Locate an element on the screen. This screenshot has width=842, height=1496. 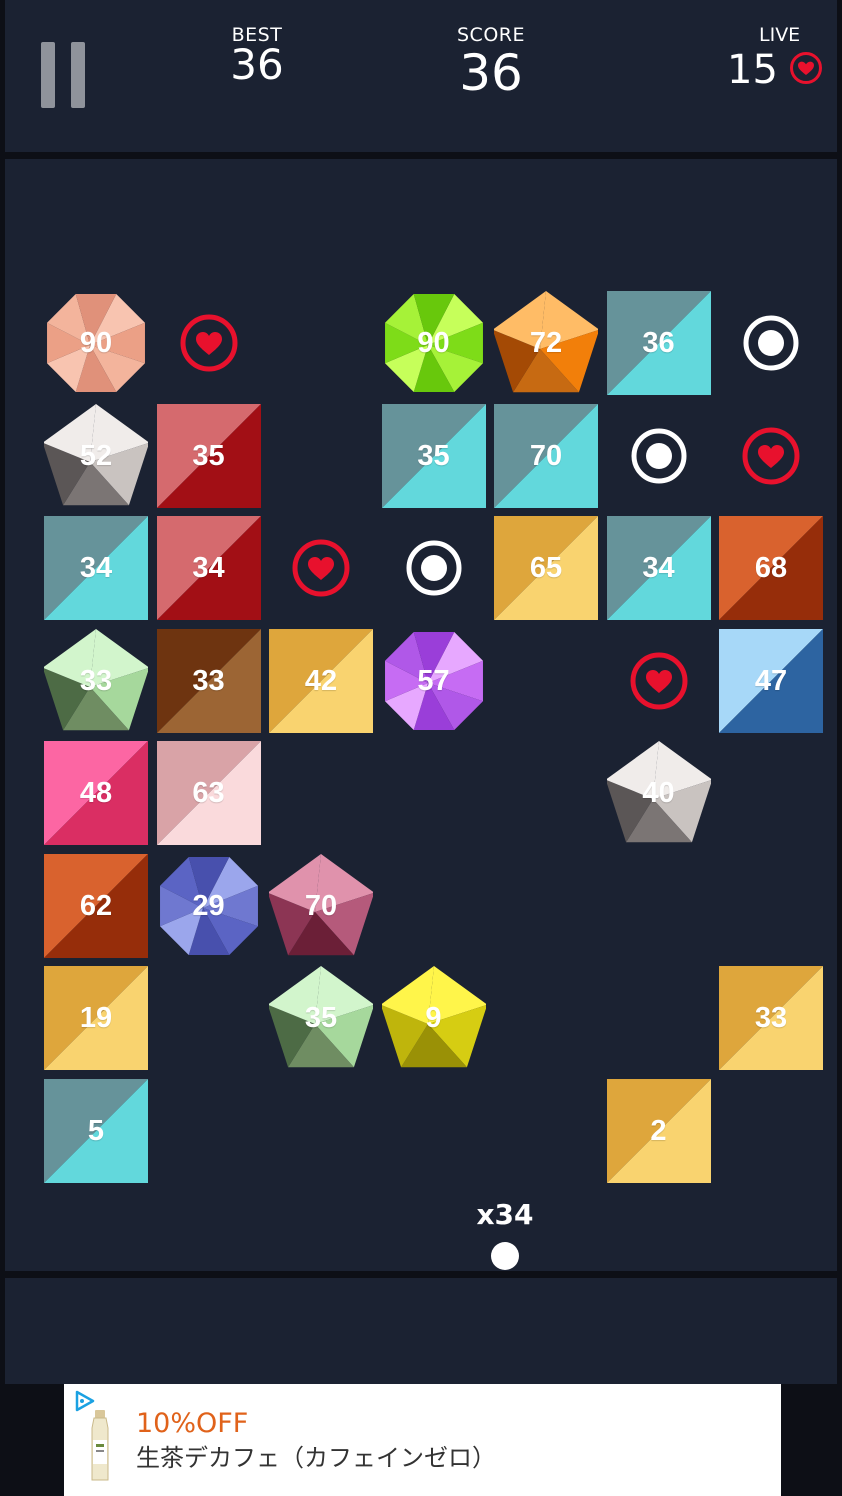
brick-hit-count: 36 is located at coordinates (658, 343).